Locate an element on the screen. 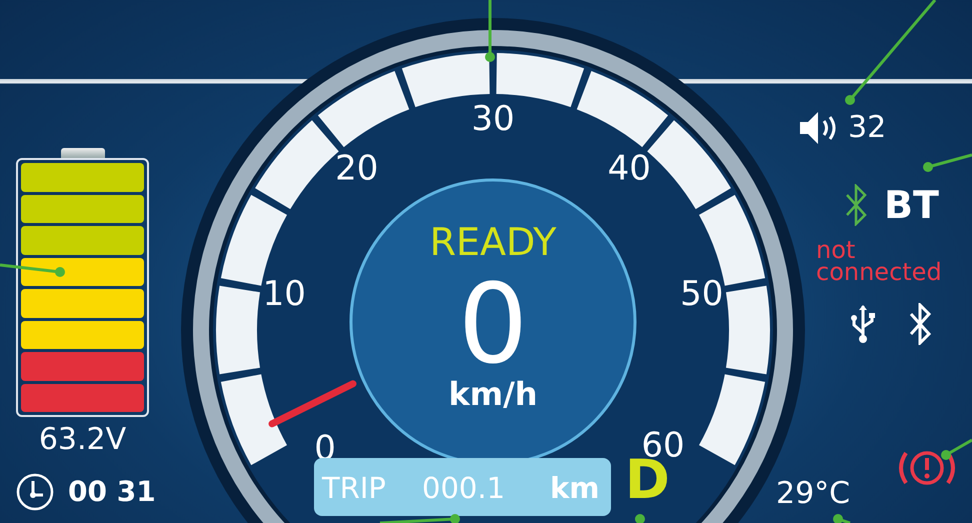 This screenshot has width=972, height=523. trip-unit: km is located at coordinates (575, 488).